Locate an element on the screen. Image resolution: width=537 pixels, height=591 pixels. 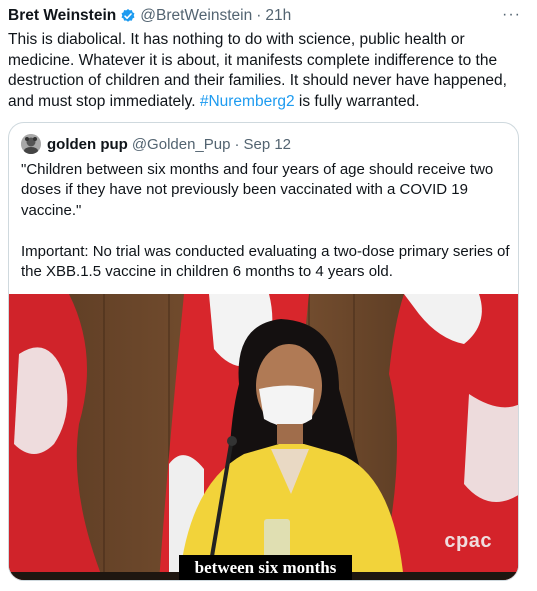
broadcaster-logo: cpac is located at coordinates (468, 541).